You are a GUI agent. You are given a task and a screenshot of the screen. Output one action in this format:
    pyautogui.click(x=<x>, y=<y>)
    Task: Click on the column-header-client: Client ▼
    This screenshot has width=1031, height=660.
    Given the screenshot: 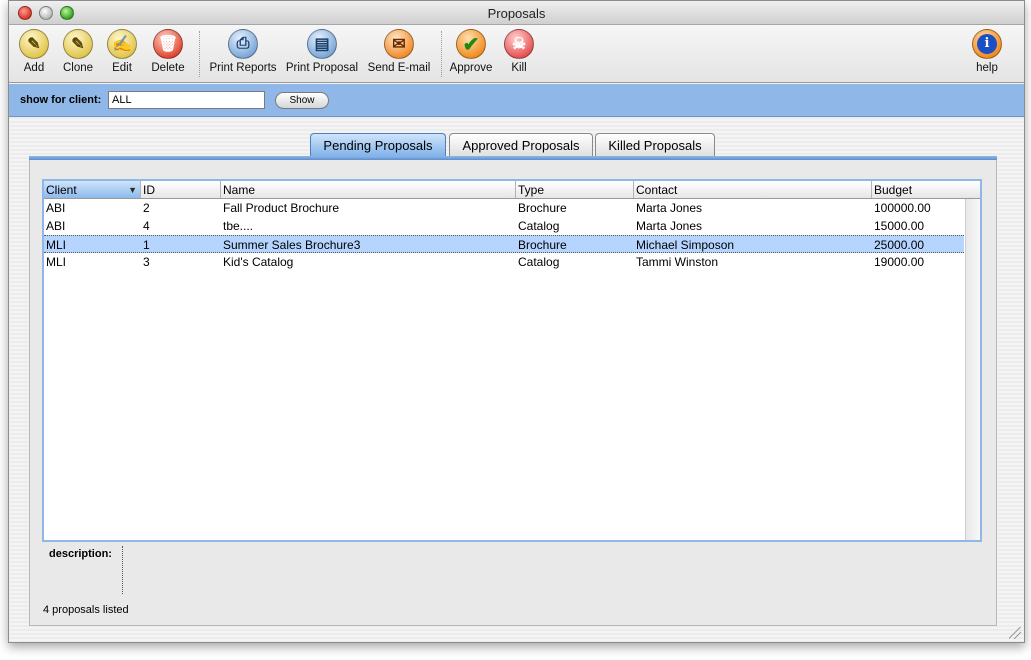 What is the action you would take?
    pyautogui.click(x=92, y=189)
    